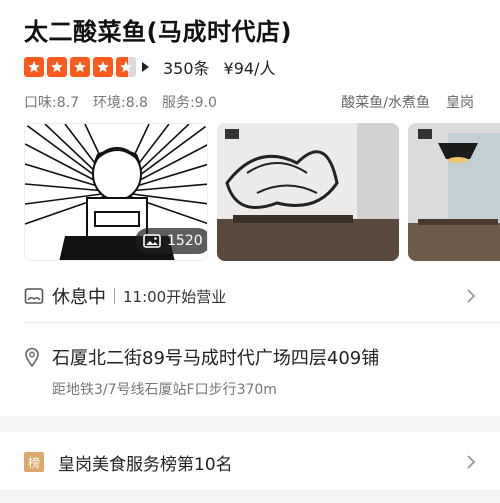 Image resolution: width=500 pixels, height=503 pixels. I want to click on image-icon, so click(152, 241).